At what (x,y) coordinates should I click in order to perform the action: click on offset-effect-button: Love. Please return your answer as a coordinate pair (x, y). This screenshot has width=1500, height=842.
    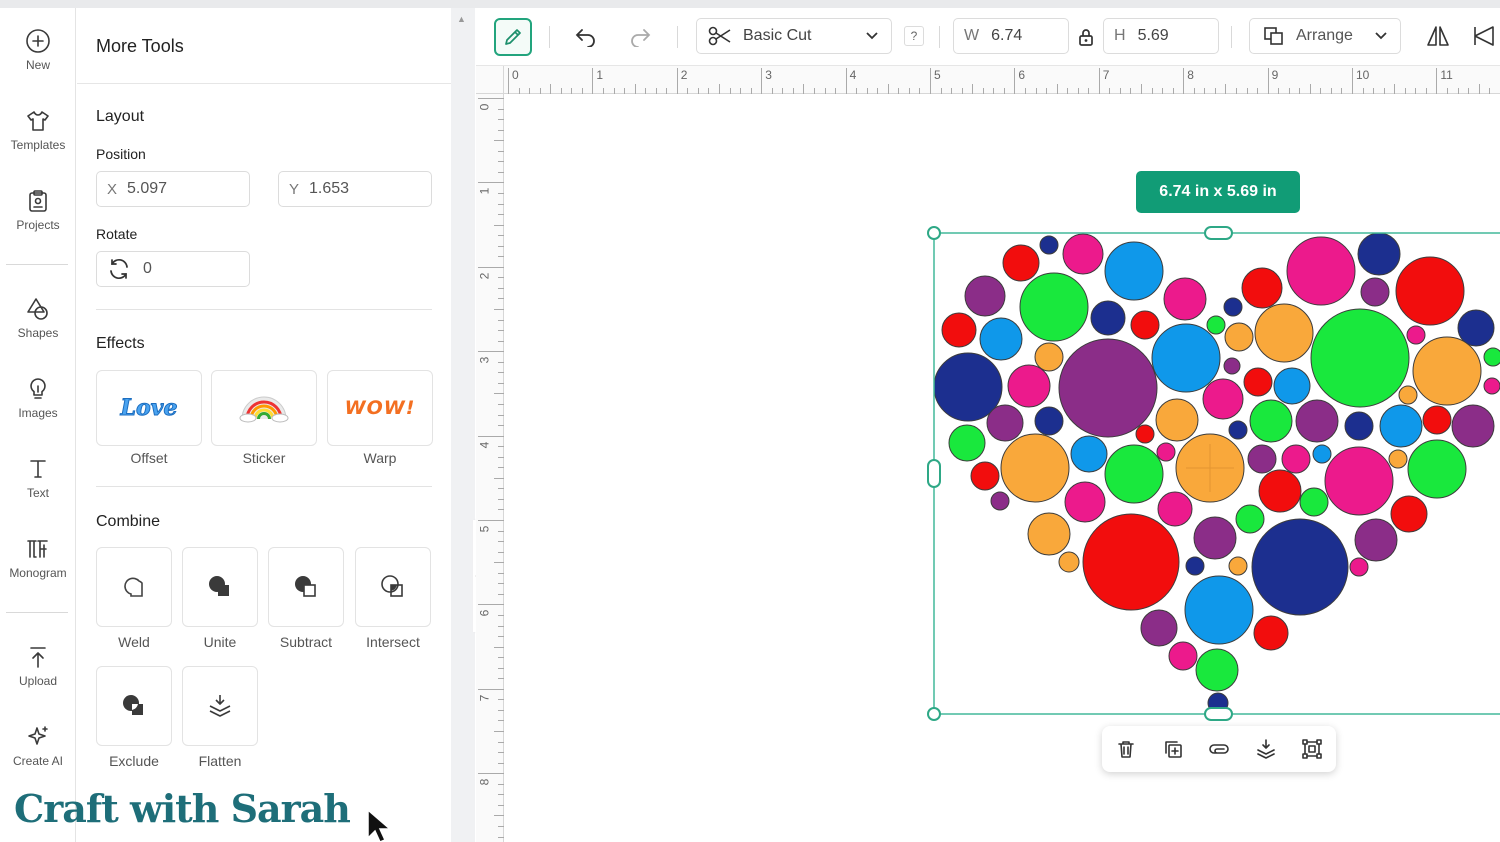
    Looking at the image, I should click on (149, 408).